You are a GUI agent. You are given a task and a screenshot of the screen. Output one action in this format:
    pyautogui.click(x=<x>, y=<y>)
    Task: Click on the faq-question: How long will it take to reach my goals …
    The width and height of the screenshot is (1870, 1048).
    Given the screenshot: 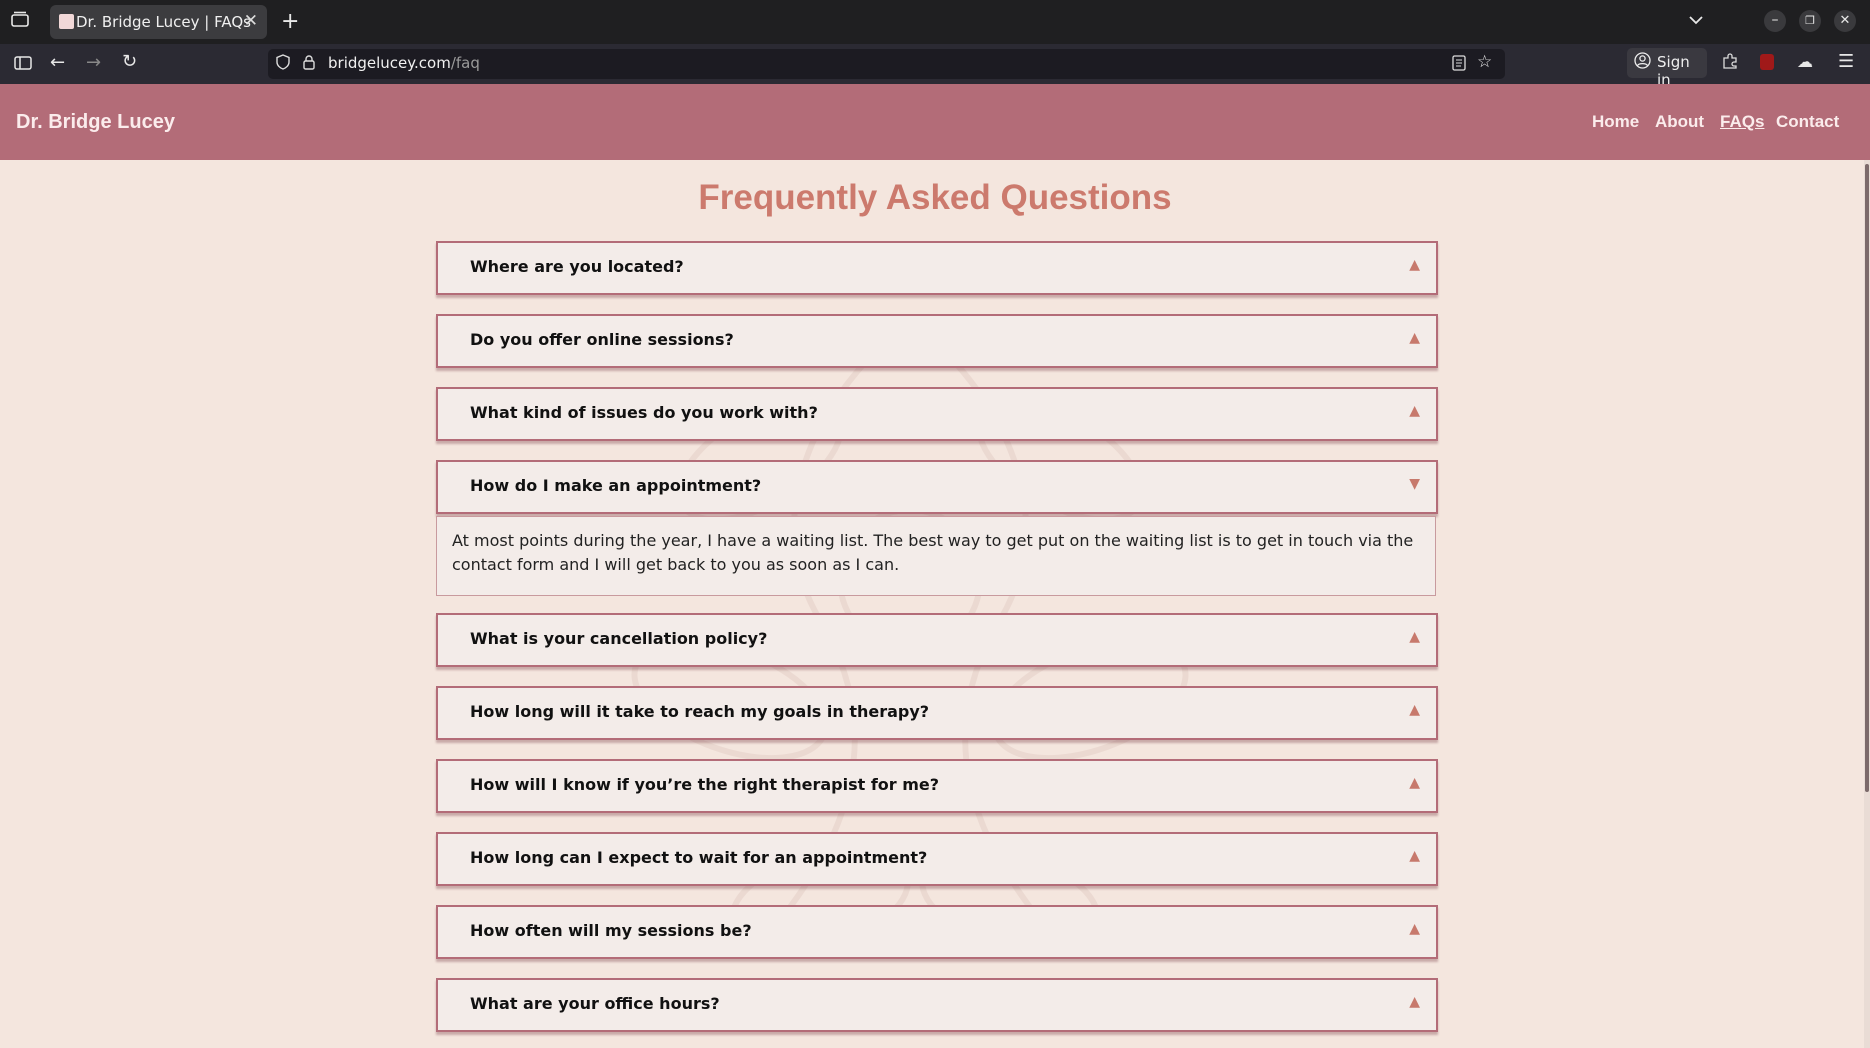 What is the action you would take?
    pyautogui.click(x=700, y=711)
    